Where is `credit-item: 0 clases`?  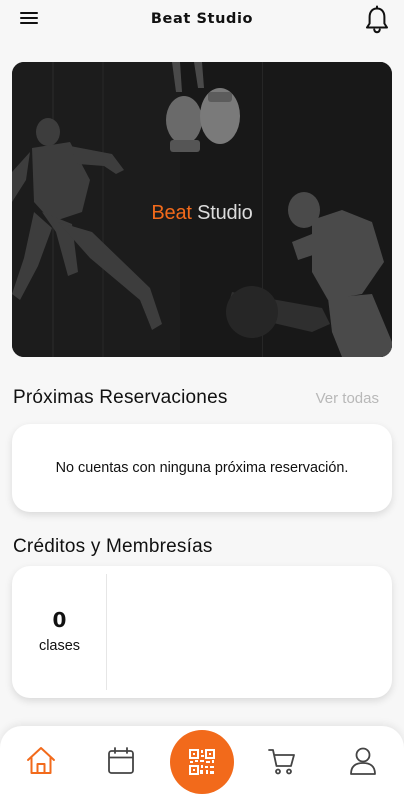 credit-item: 0 clases is located at coordinates (59, 632).